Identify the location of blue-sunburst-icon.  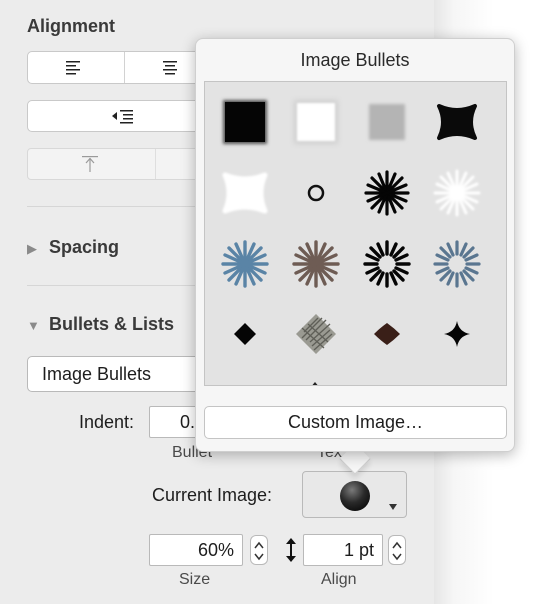
(457, 264).